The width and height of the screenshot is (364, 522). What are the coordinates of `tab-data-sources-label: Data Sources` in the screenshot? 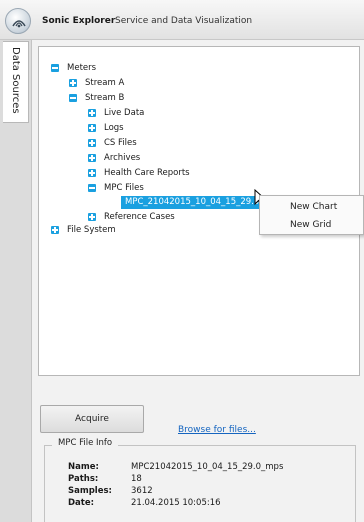 It's located at (15, 80).